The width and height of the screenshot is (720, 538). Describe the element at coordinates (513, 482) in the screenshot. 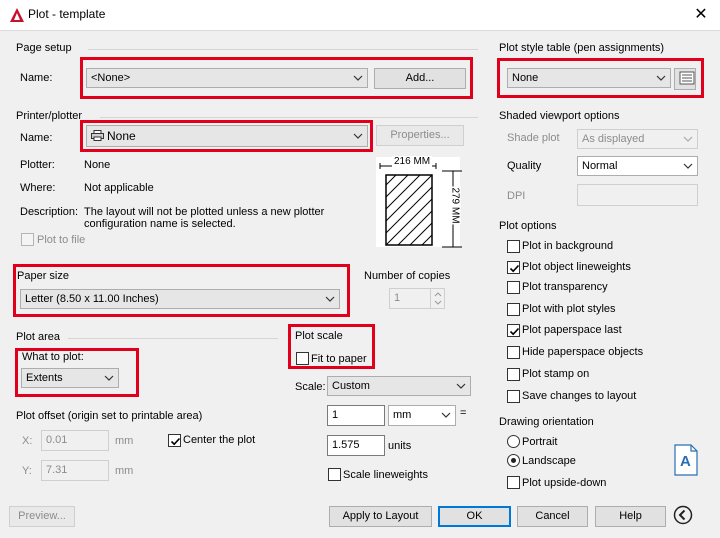

I see `plot-upside-down-checkbox` at that location.